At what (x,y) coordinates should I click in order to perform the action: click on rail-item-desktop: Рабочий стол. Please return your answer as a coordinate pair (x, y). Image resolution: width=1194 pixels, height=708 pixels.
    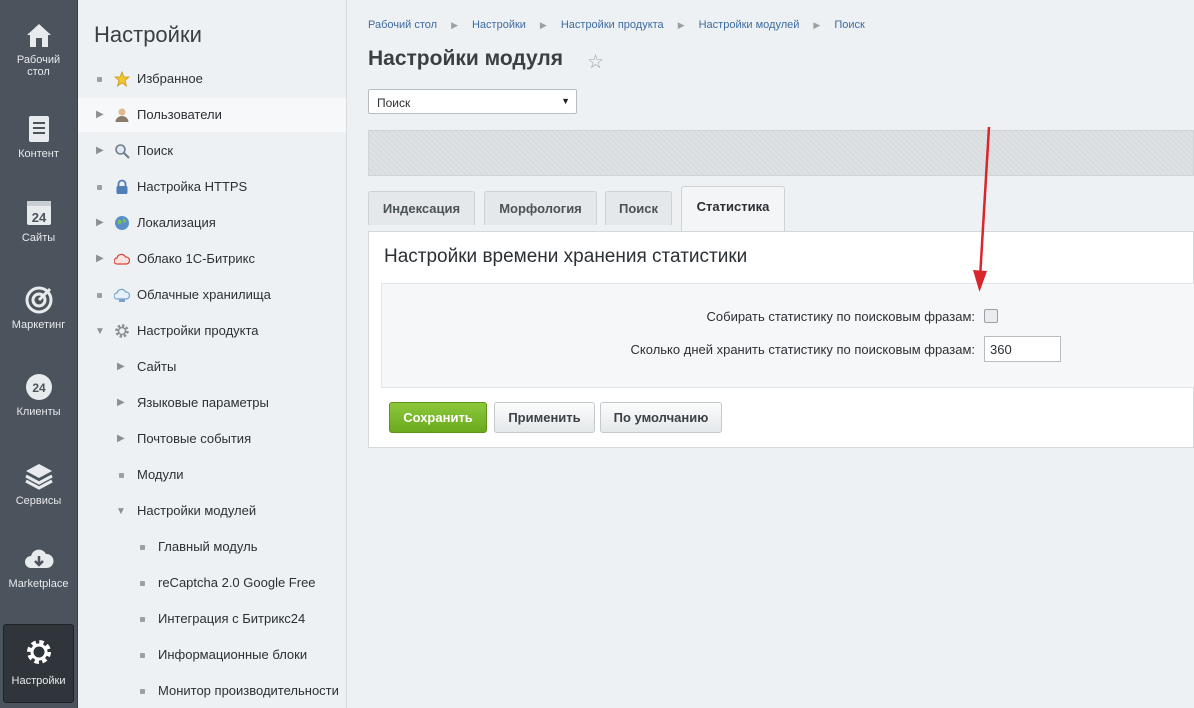
    Looking at the image, I should click on (38, 40).